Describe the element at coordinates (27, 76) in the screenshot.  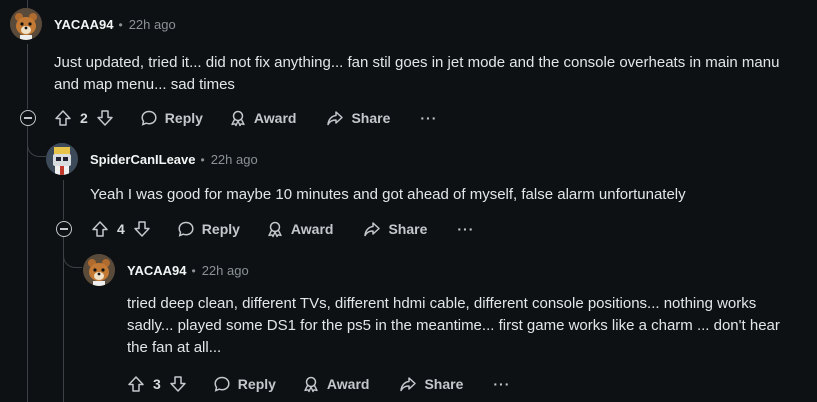
I see `thread-line-root` at that location.